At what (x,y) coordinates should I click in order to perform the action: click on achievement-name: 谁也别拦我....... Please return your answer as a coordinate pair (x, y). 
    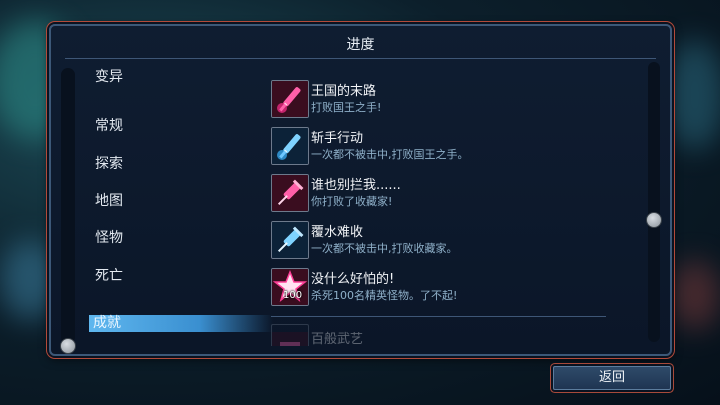
    Looking at the image, I should click on (356, 185).